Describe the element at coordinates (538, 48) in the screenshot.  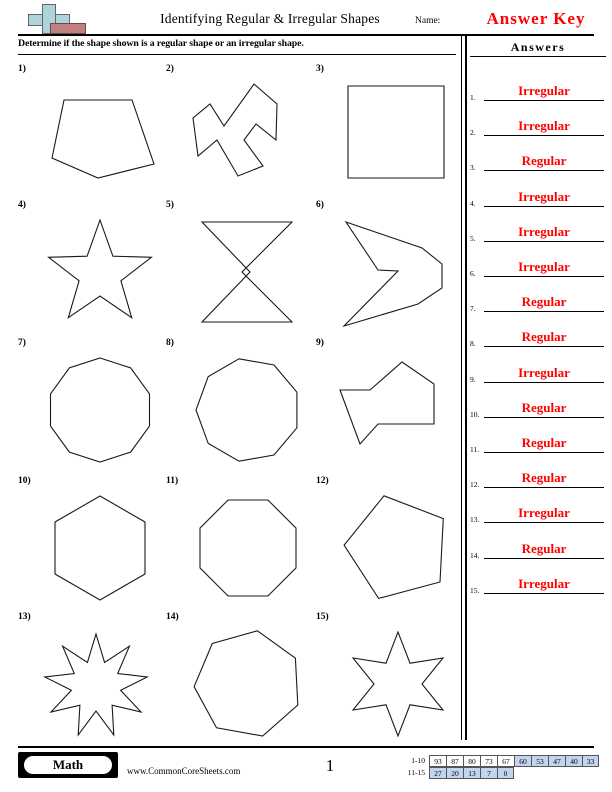
I see `answers-heading: Answers` at that location.